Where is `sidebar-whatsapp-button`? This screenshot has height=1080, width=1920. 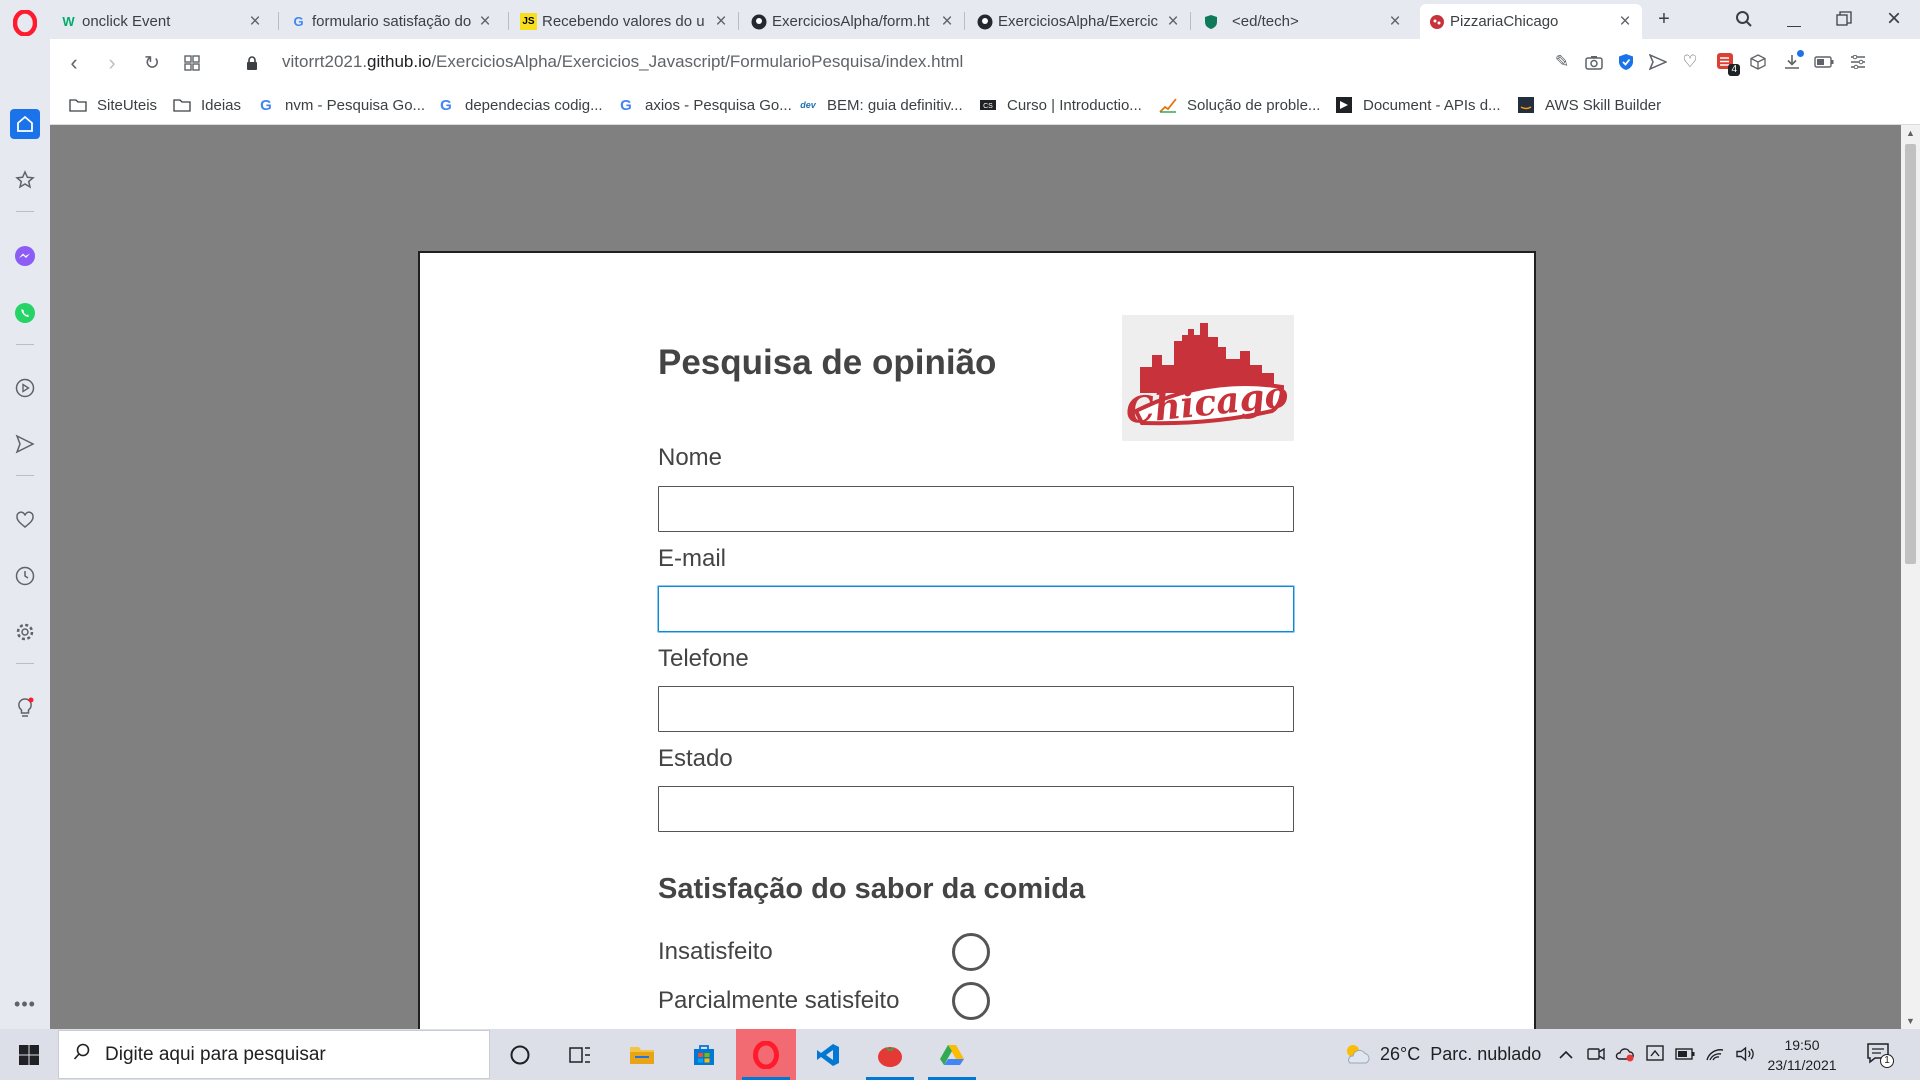
sidebar-whatsapp-button is located at coordinates (25, 313).